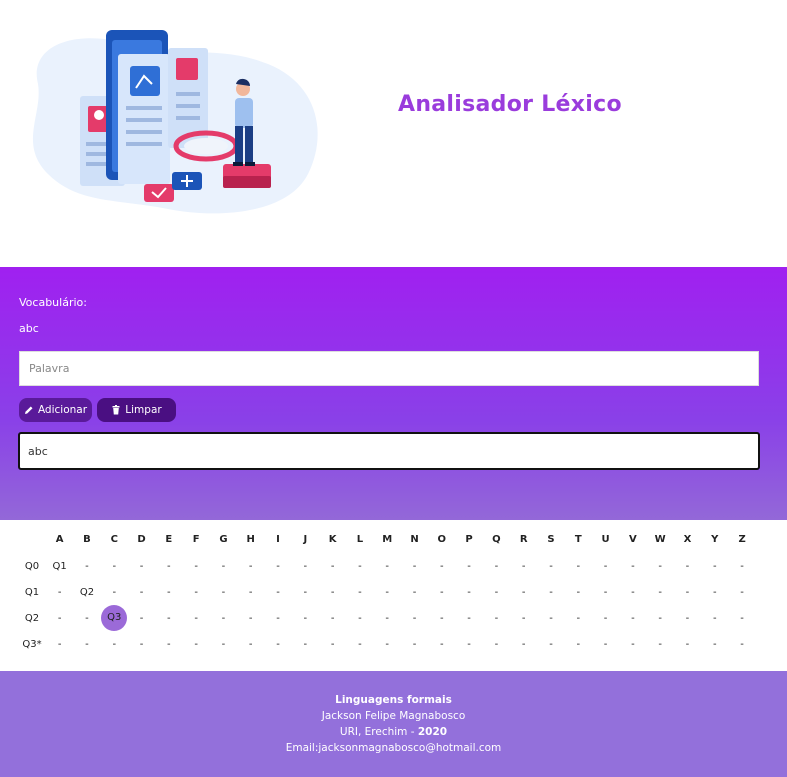  I want to click on column-header: H, so click(250, 539).